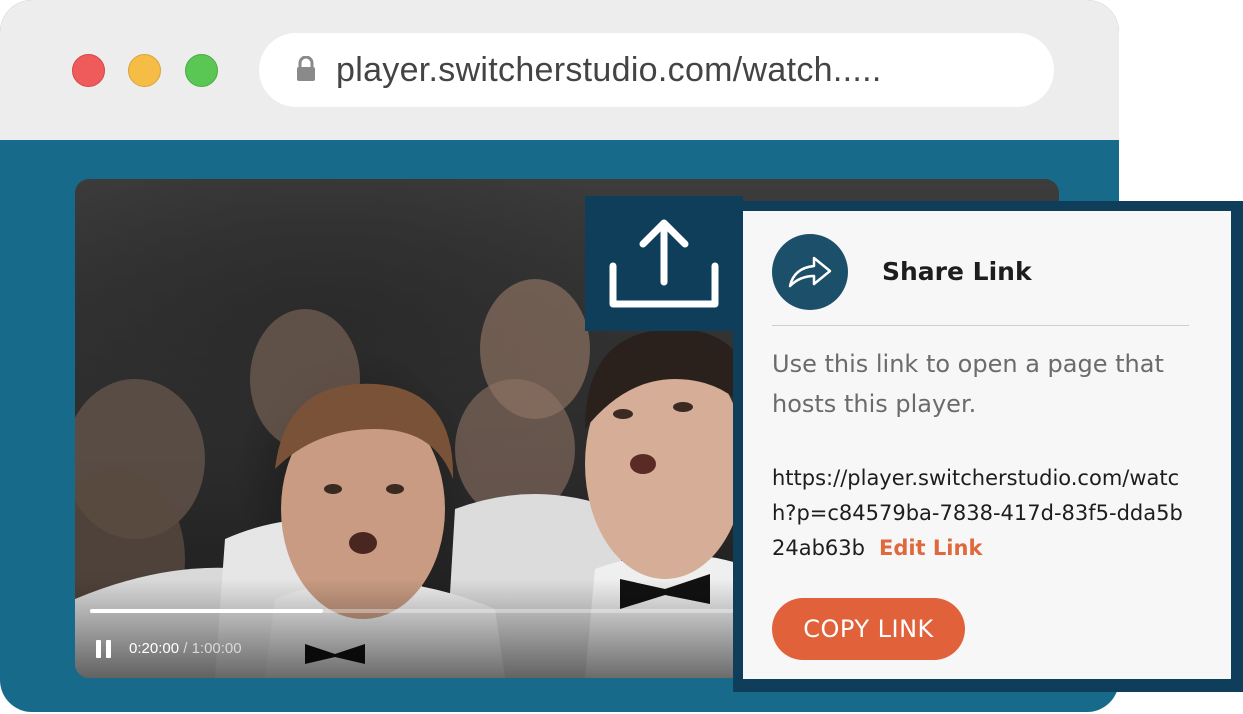  I want to click on video-progress-bar, so click(440, 611).